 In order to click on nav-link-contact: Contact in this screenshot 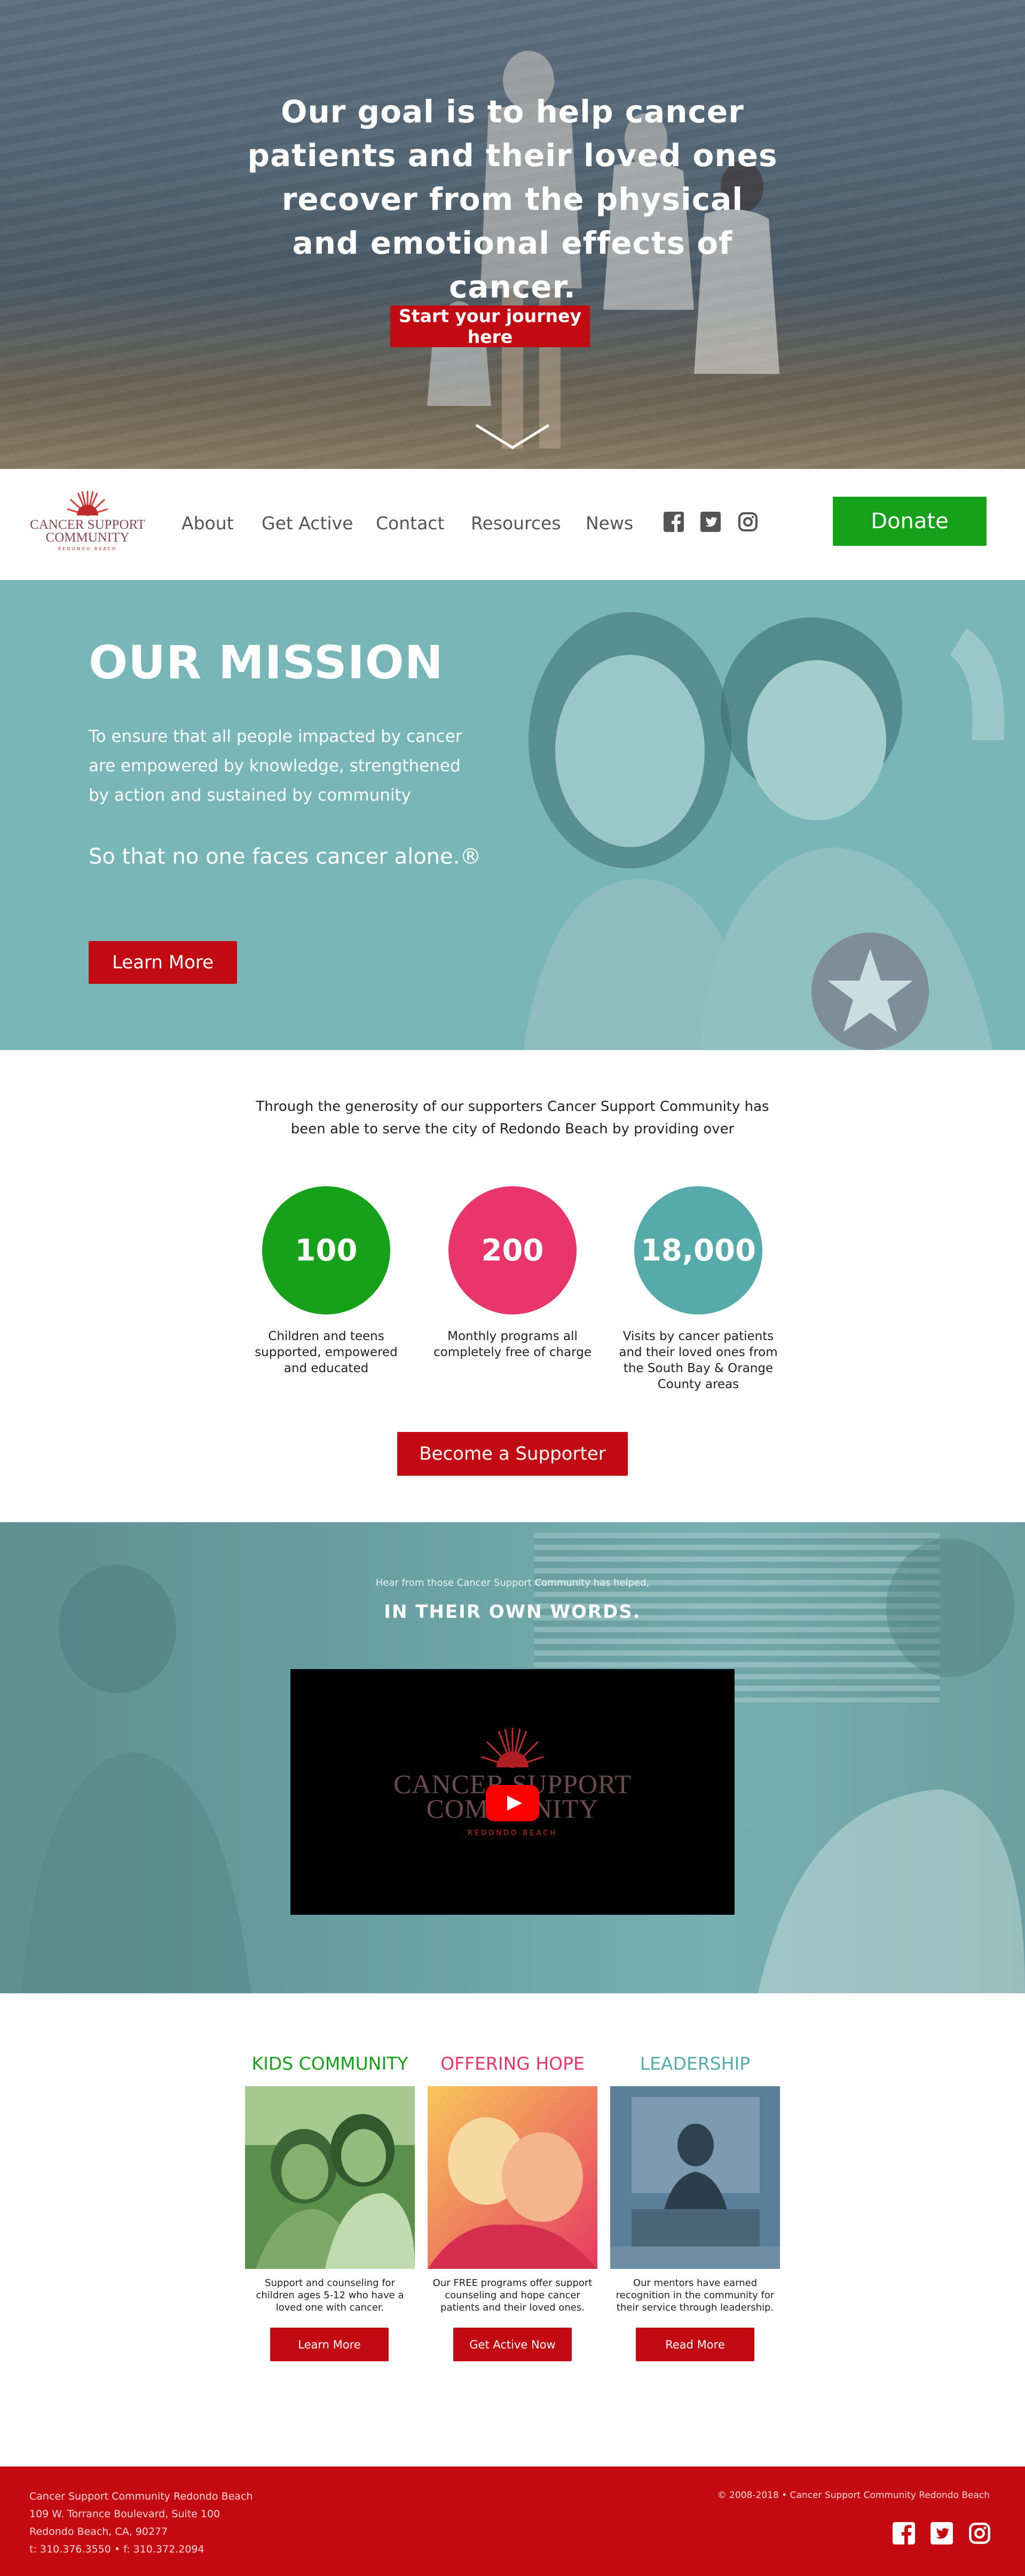, I will do `click(410, 523)`.